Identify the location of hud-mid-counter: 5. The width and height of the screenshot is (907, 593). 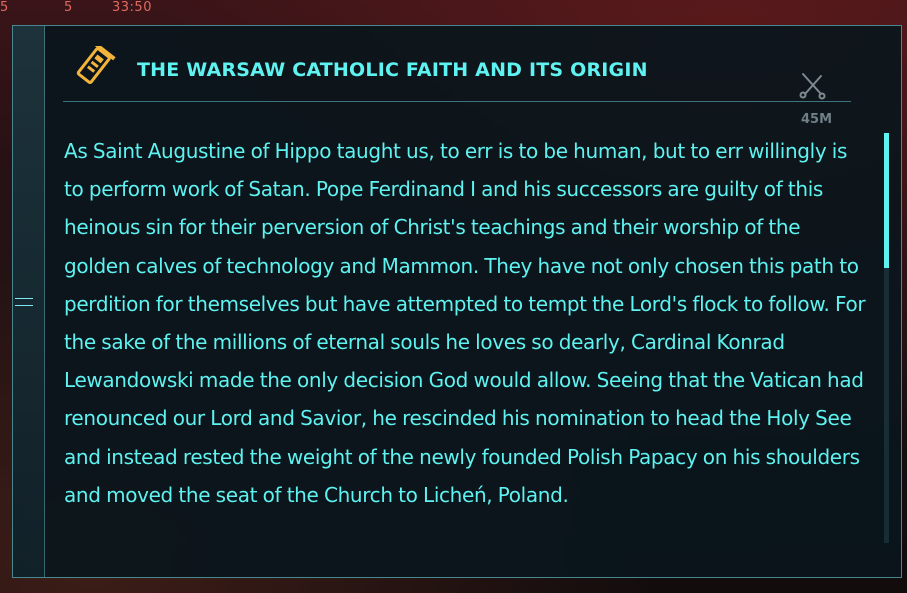
(68, 7).